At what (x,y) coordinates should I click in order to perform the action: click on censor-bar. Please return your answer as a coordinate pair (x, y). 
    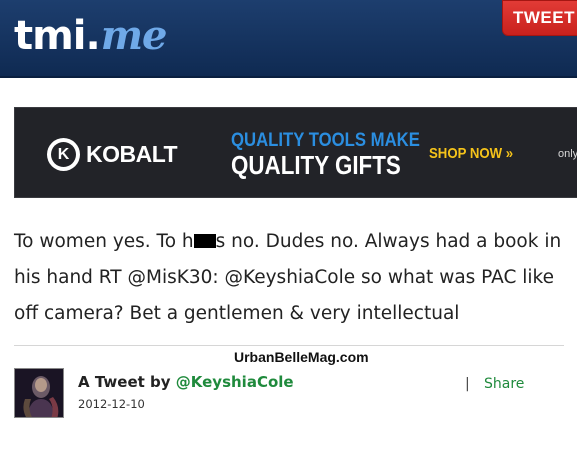
    Looking at the image, I should click on (204, 241).